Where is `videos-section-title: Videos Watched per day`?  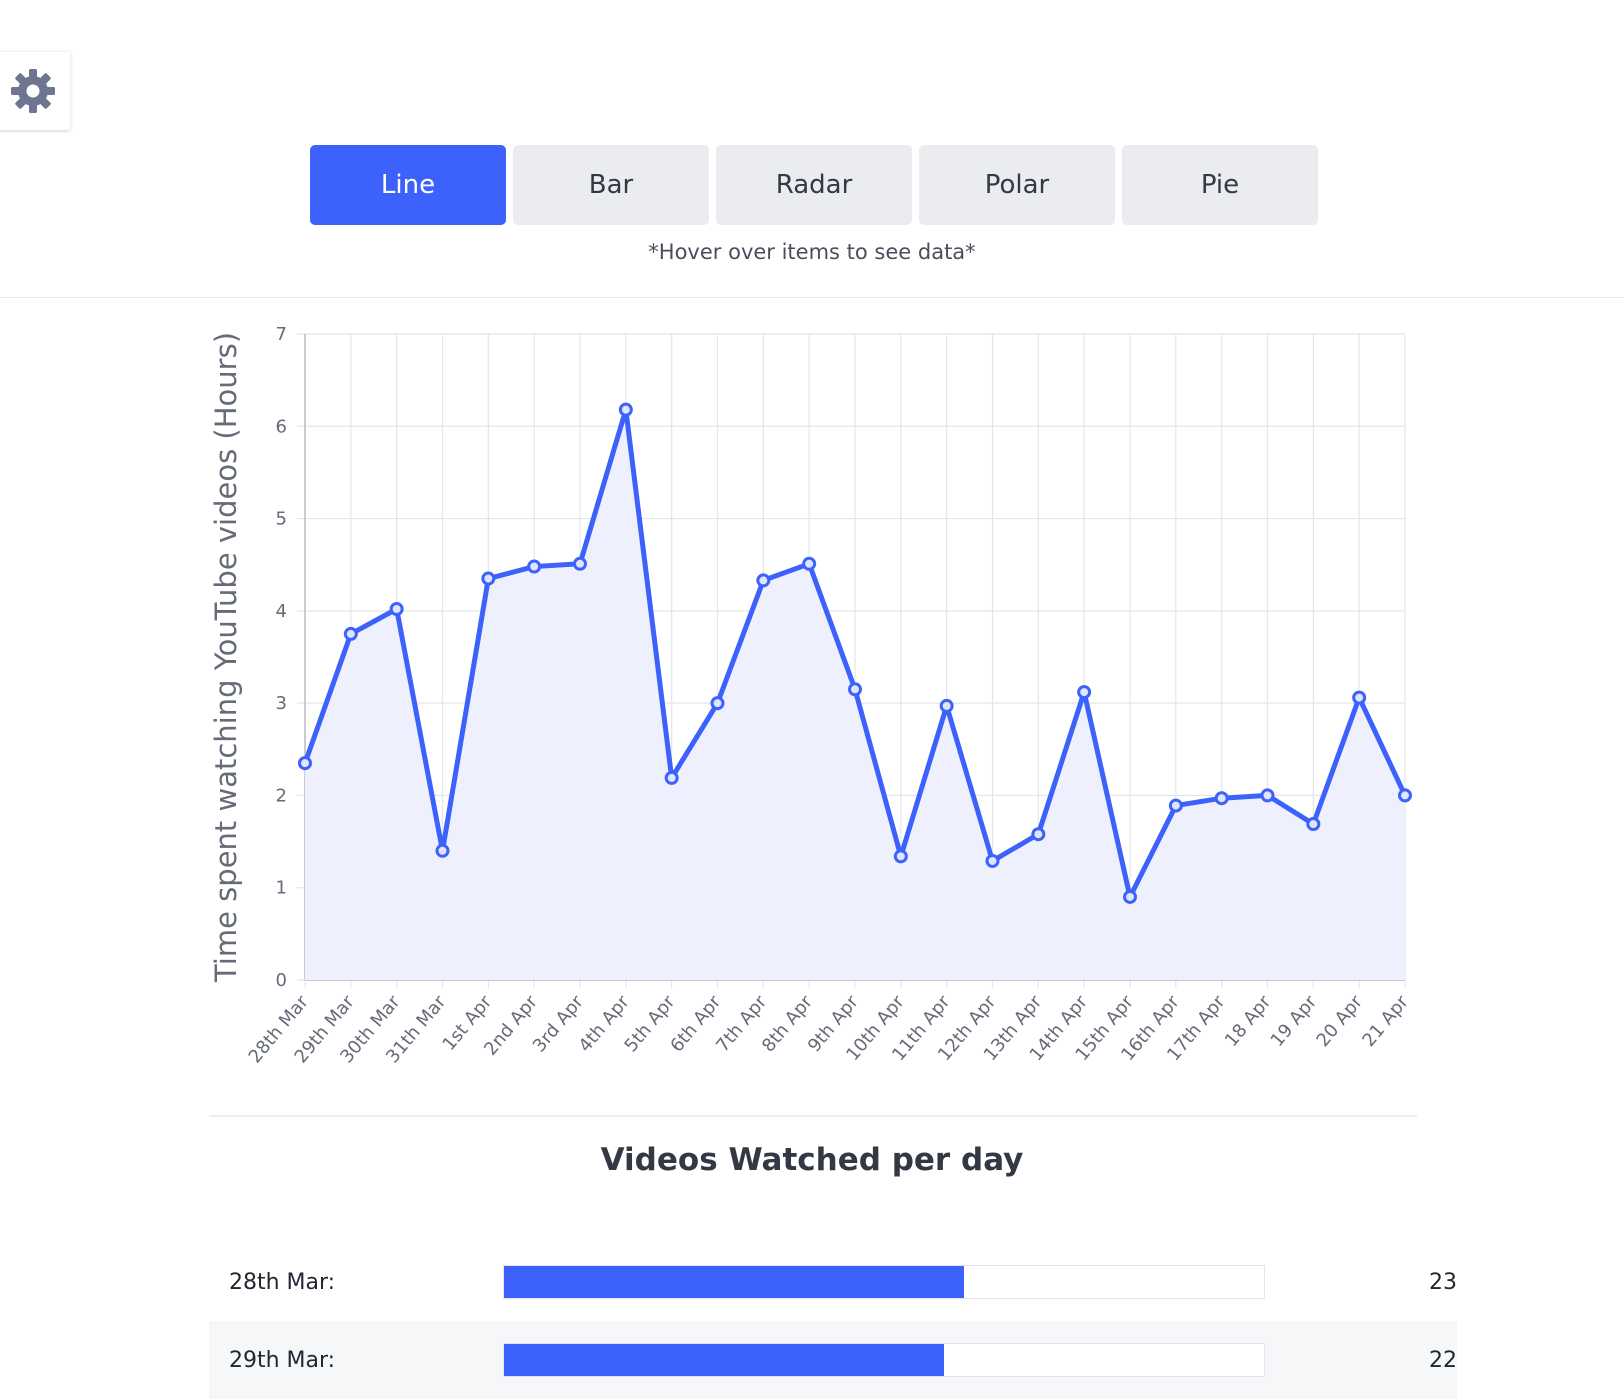
videos-section-title: Videos Watched per day is located at coordinates (812, 1160).